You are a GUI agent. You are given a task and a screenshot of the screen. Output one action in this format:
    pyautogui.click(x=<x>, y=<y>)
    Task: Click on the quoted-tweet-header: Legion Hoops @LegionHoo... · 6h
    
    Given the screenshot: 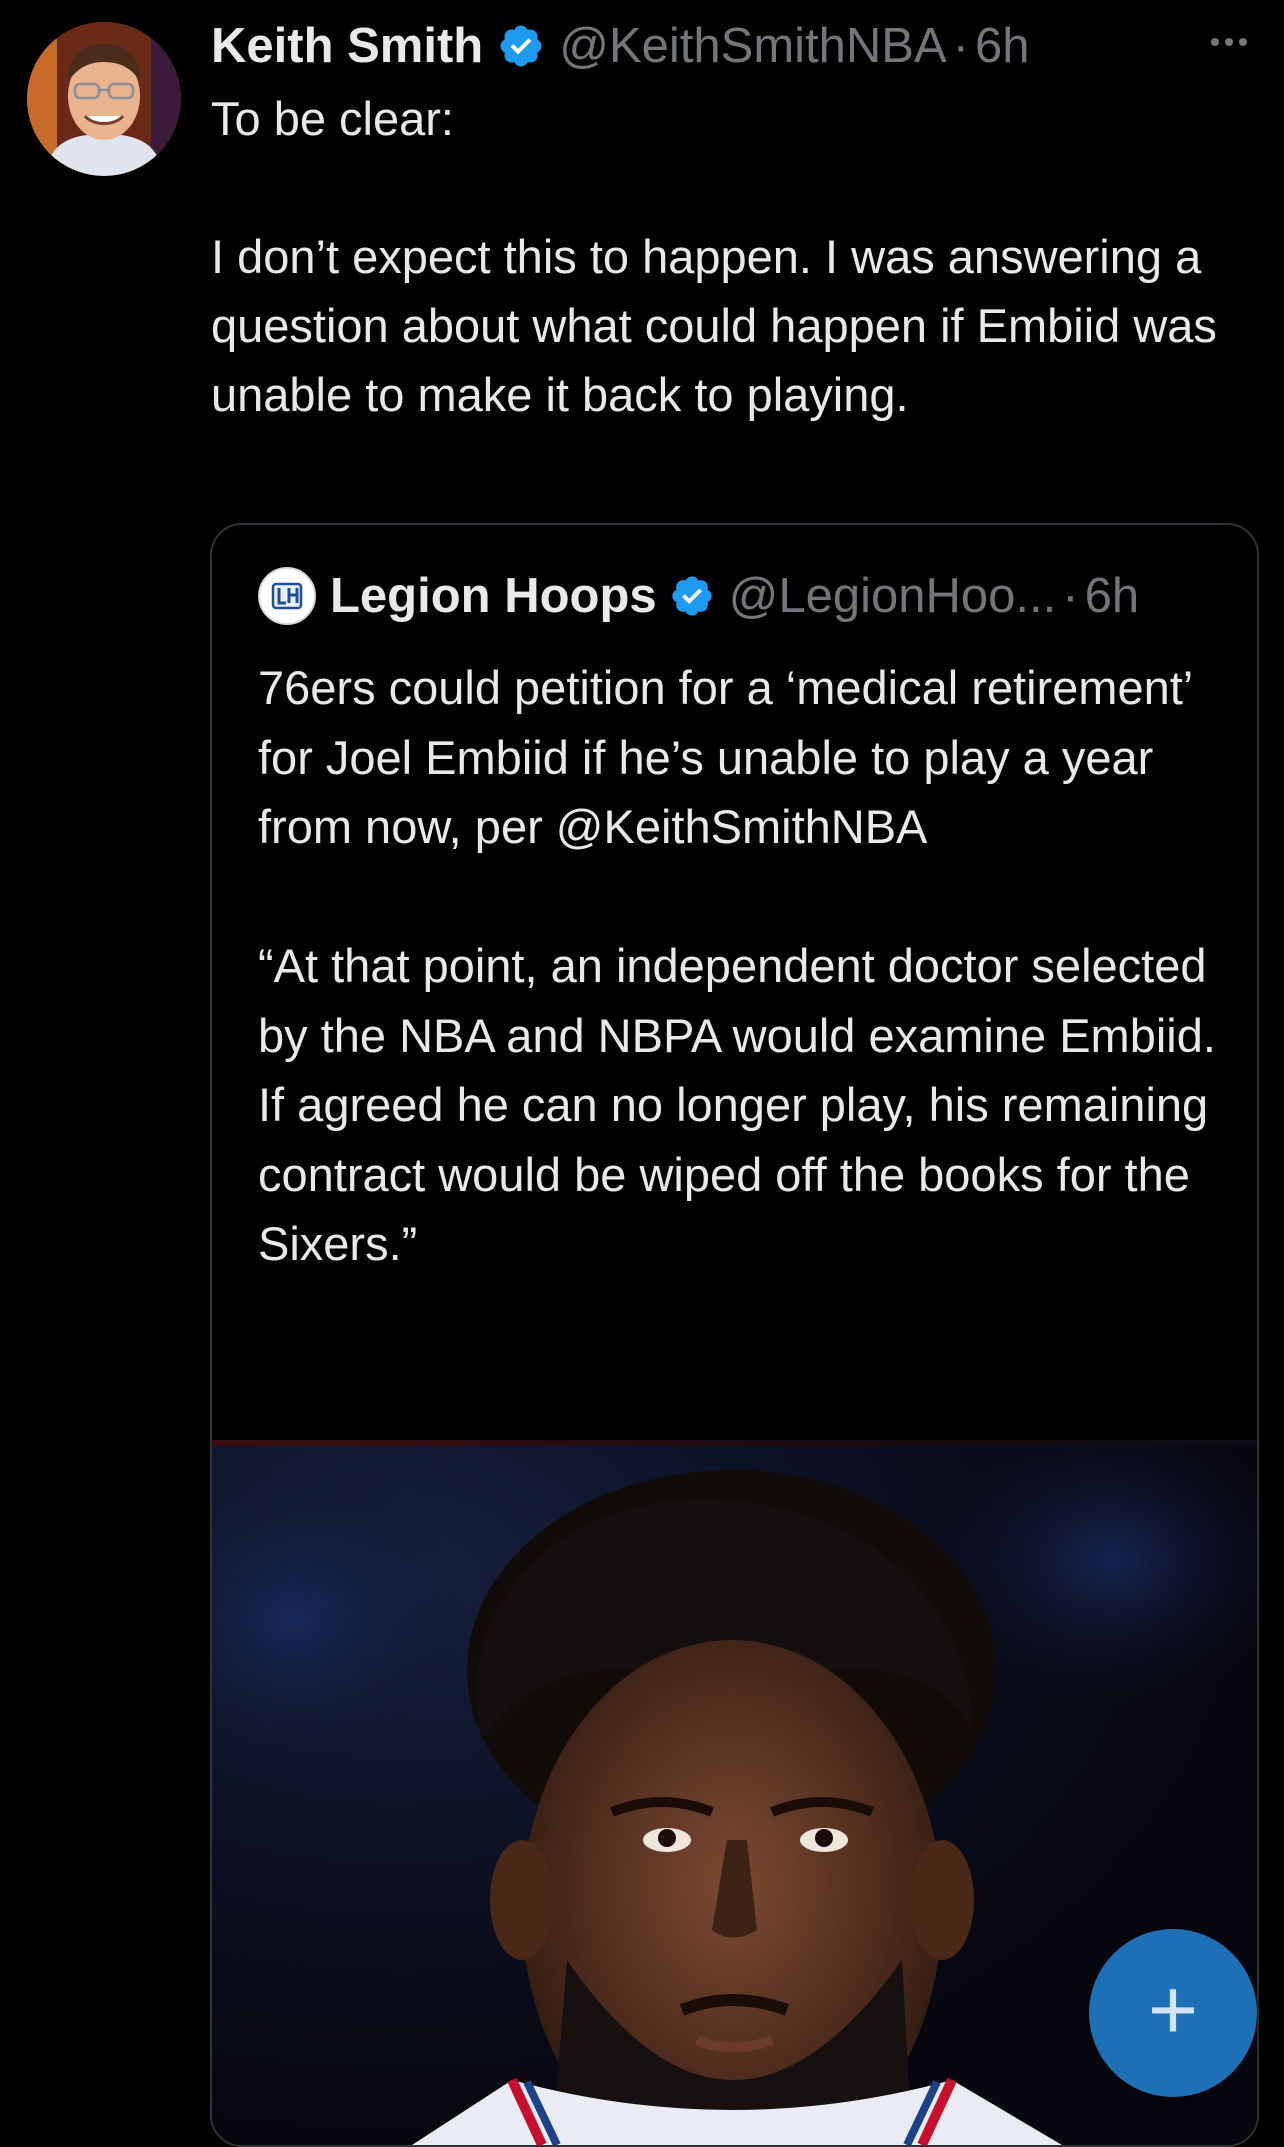 What is the action you would take?
    pyautogui.click(x=698, y=596)
    